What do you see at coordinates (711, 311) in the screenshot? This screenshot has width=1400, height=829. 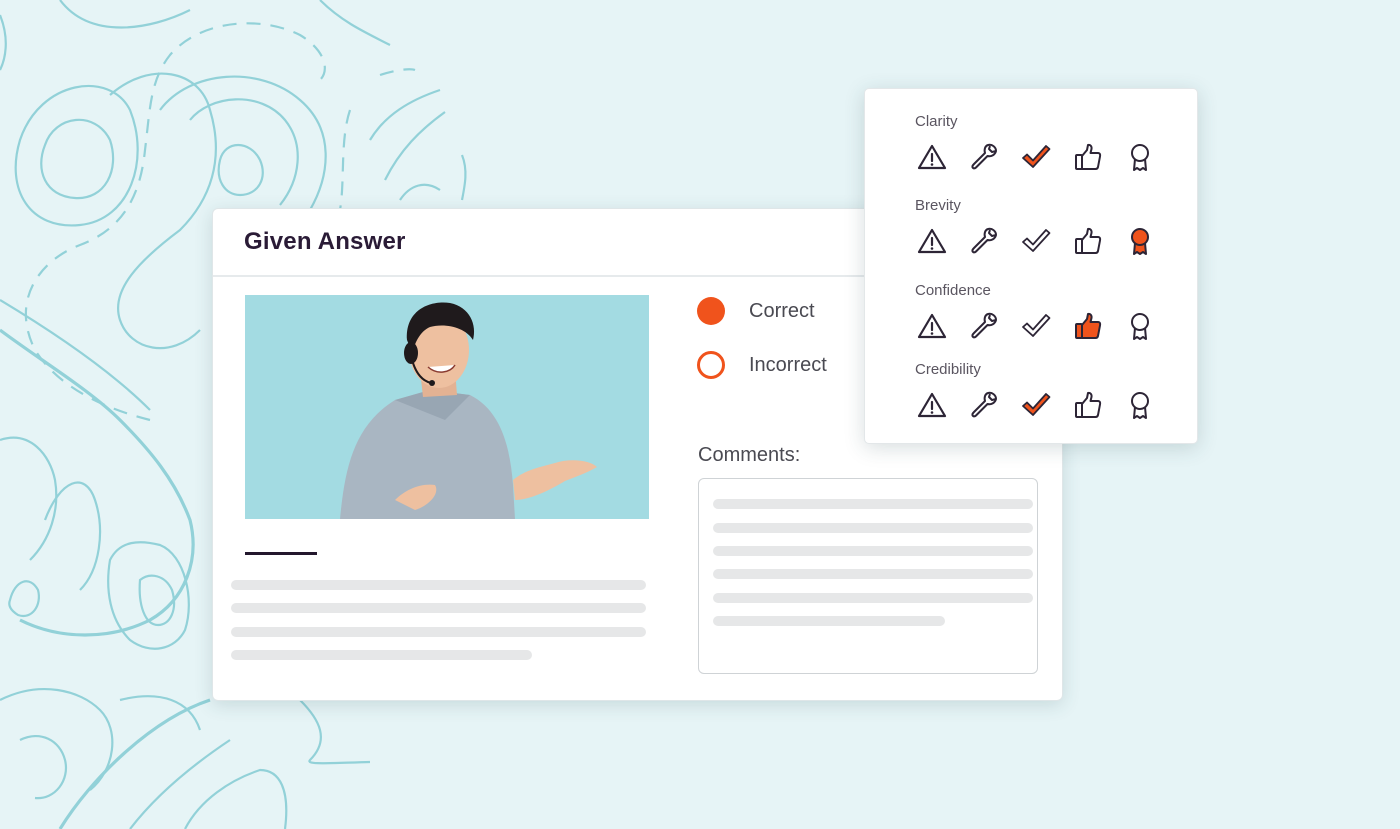 I see `radio-selected-icon` at bounding box center [711, 311].